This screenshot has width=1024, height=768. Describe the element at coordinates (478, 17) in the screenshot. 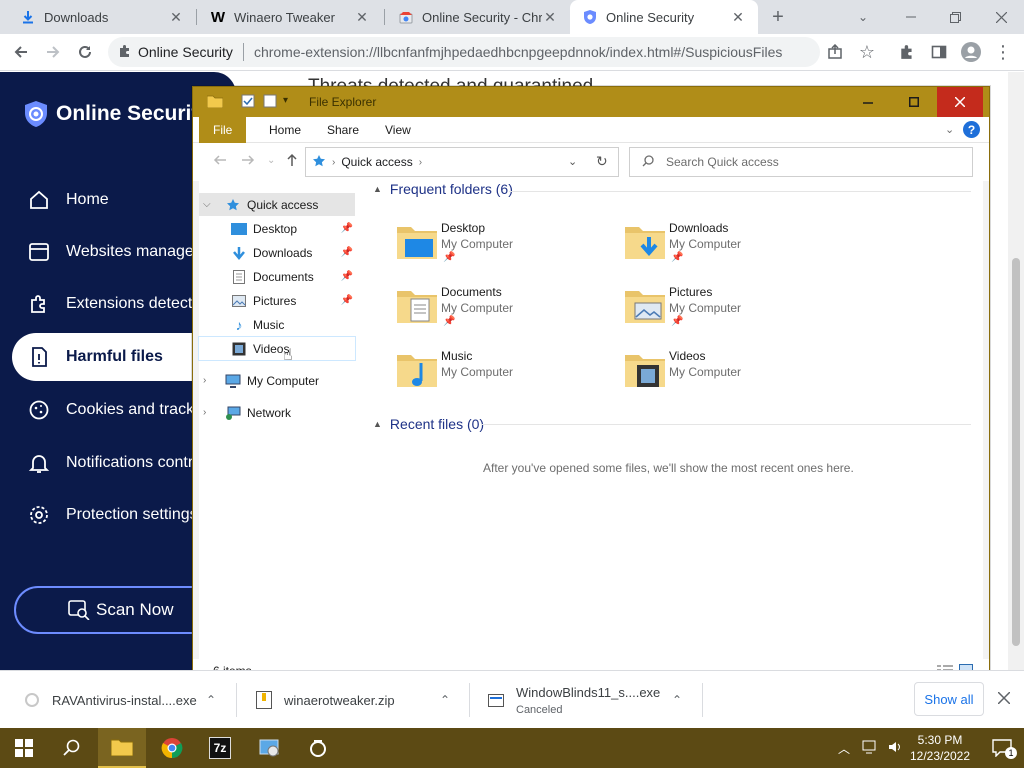

I see `tab-chrome-store: Online Security - Chro ✕` at that location.